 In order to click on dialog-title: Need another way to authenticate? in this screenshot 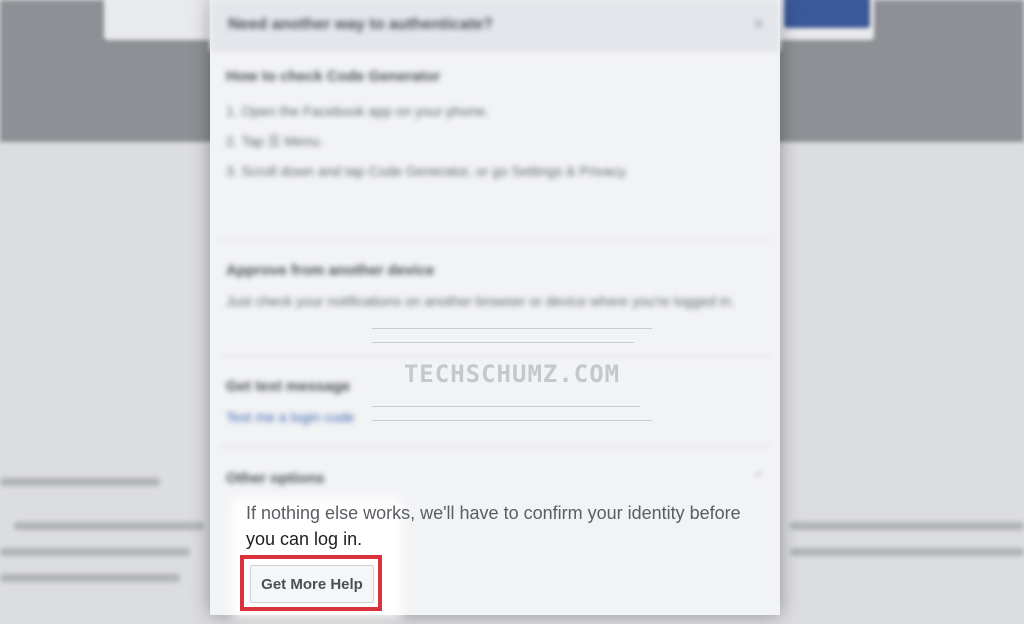, I will do `click(360, 24)`.